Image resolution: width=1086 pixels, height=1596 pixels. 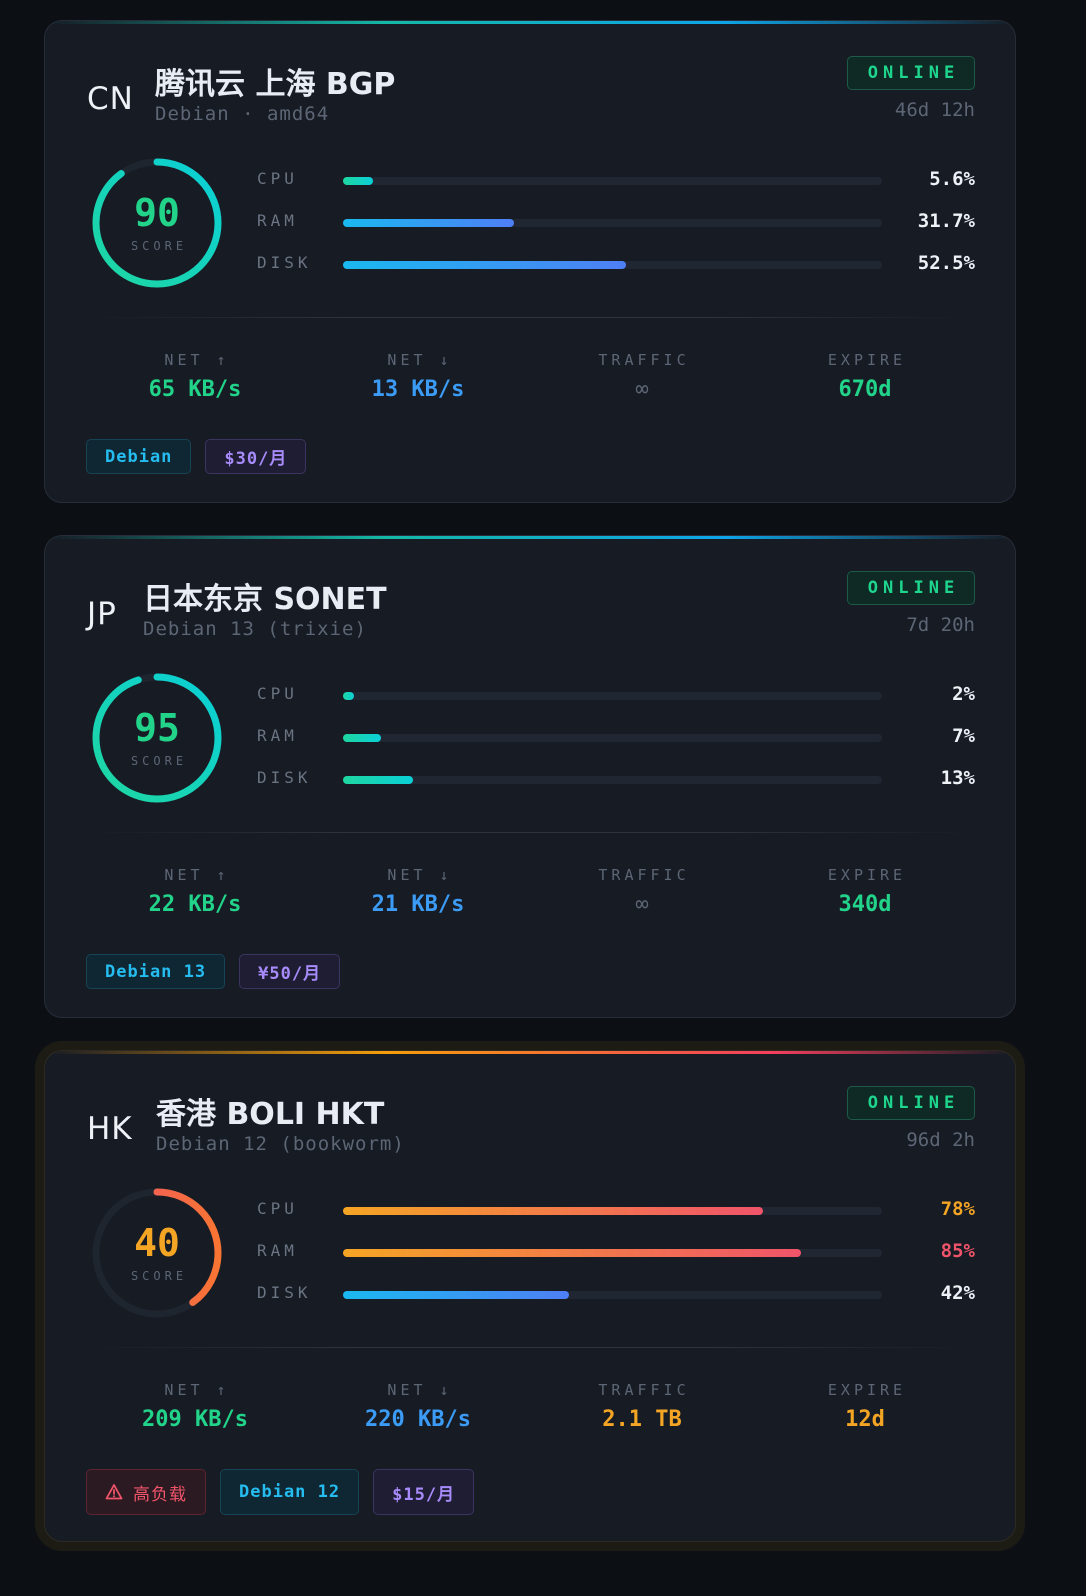 What do you see at coordinates (642, 1419) in the screenshot?
I see `traffic-value: 2.1 TB` at bounding box center [642, 1419].